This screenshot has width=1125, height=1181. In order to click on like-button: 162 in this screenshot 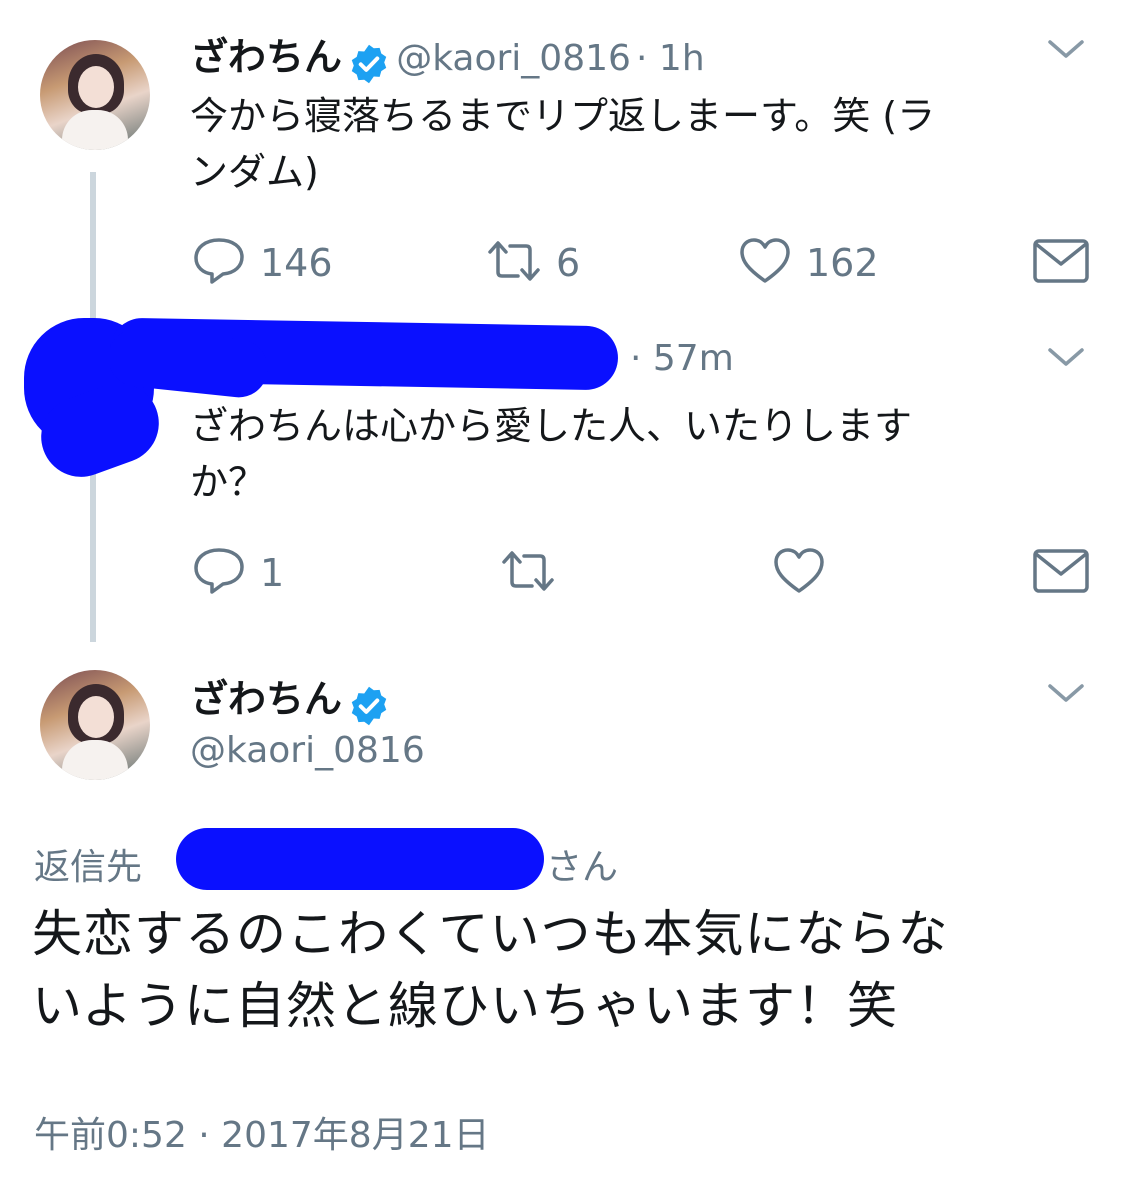, I will do `click(808, 263)`.